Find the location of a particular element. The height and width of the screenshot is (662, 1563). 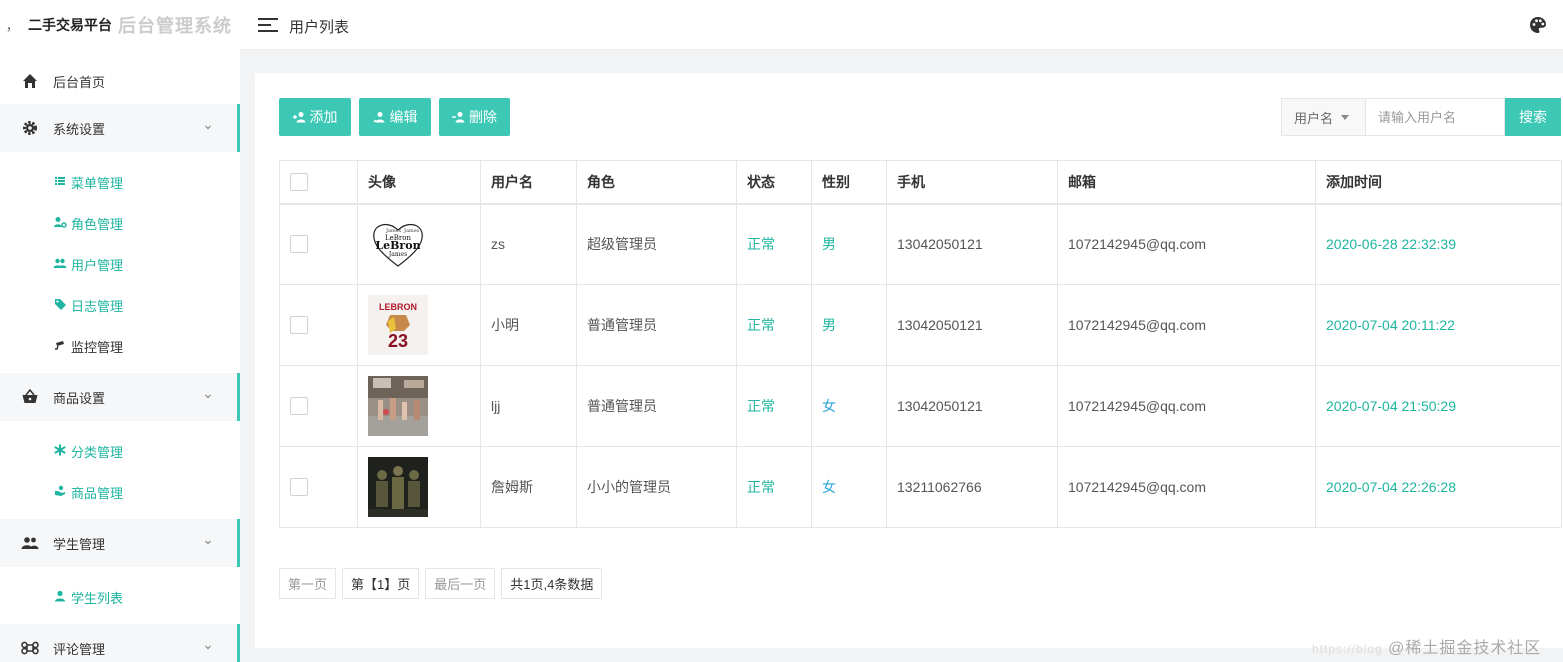

column-header-phone: 手机 is located at coordinates (972, 182).